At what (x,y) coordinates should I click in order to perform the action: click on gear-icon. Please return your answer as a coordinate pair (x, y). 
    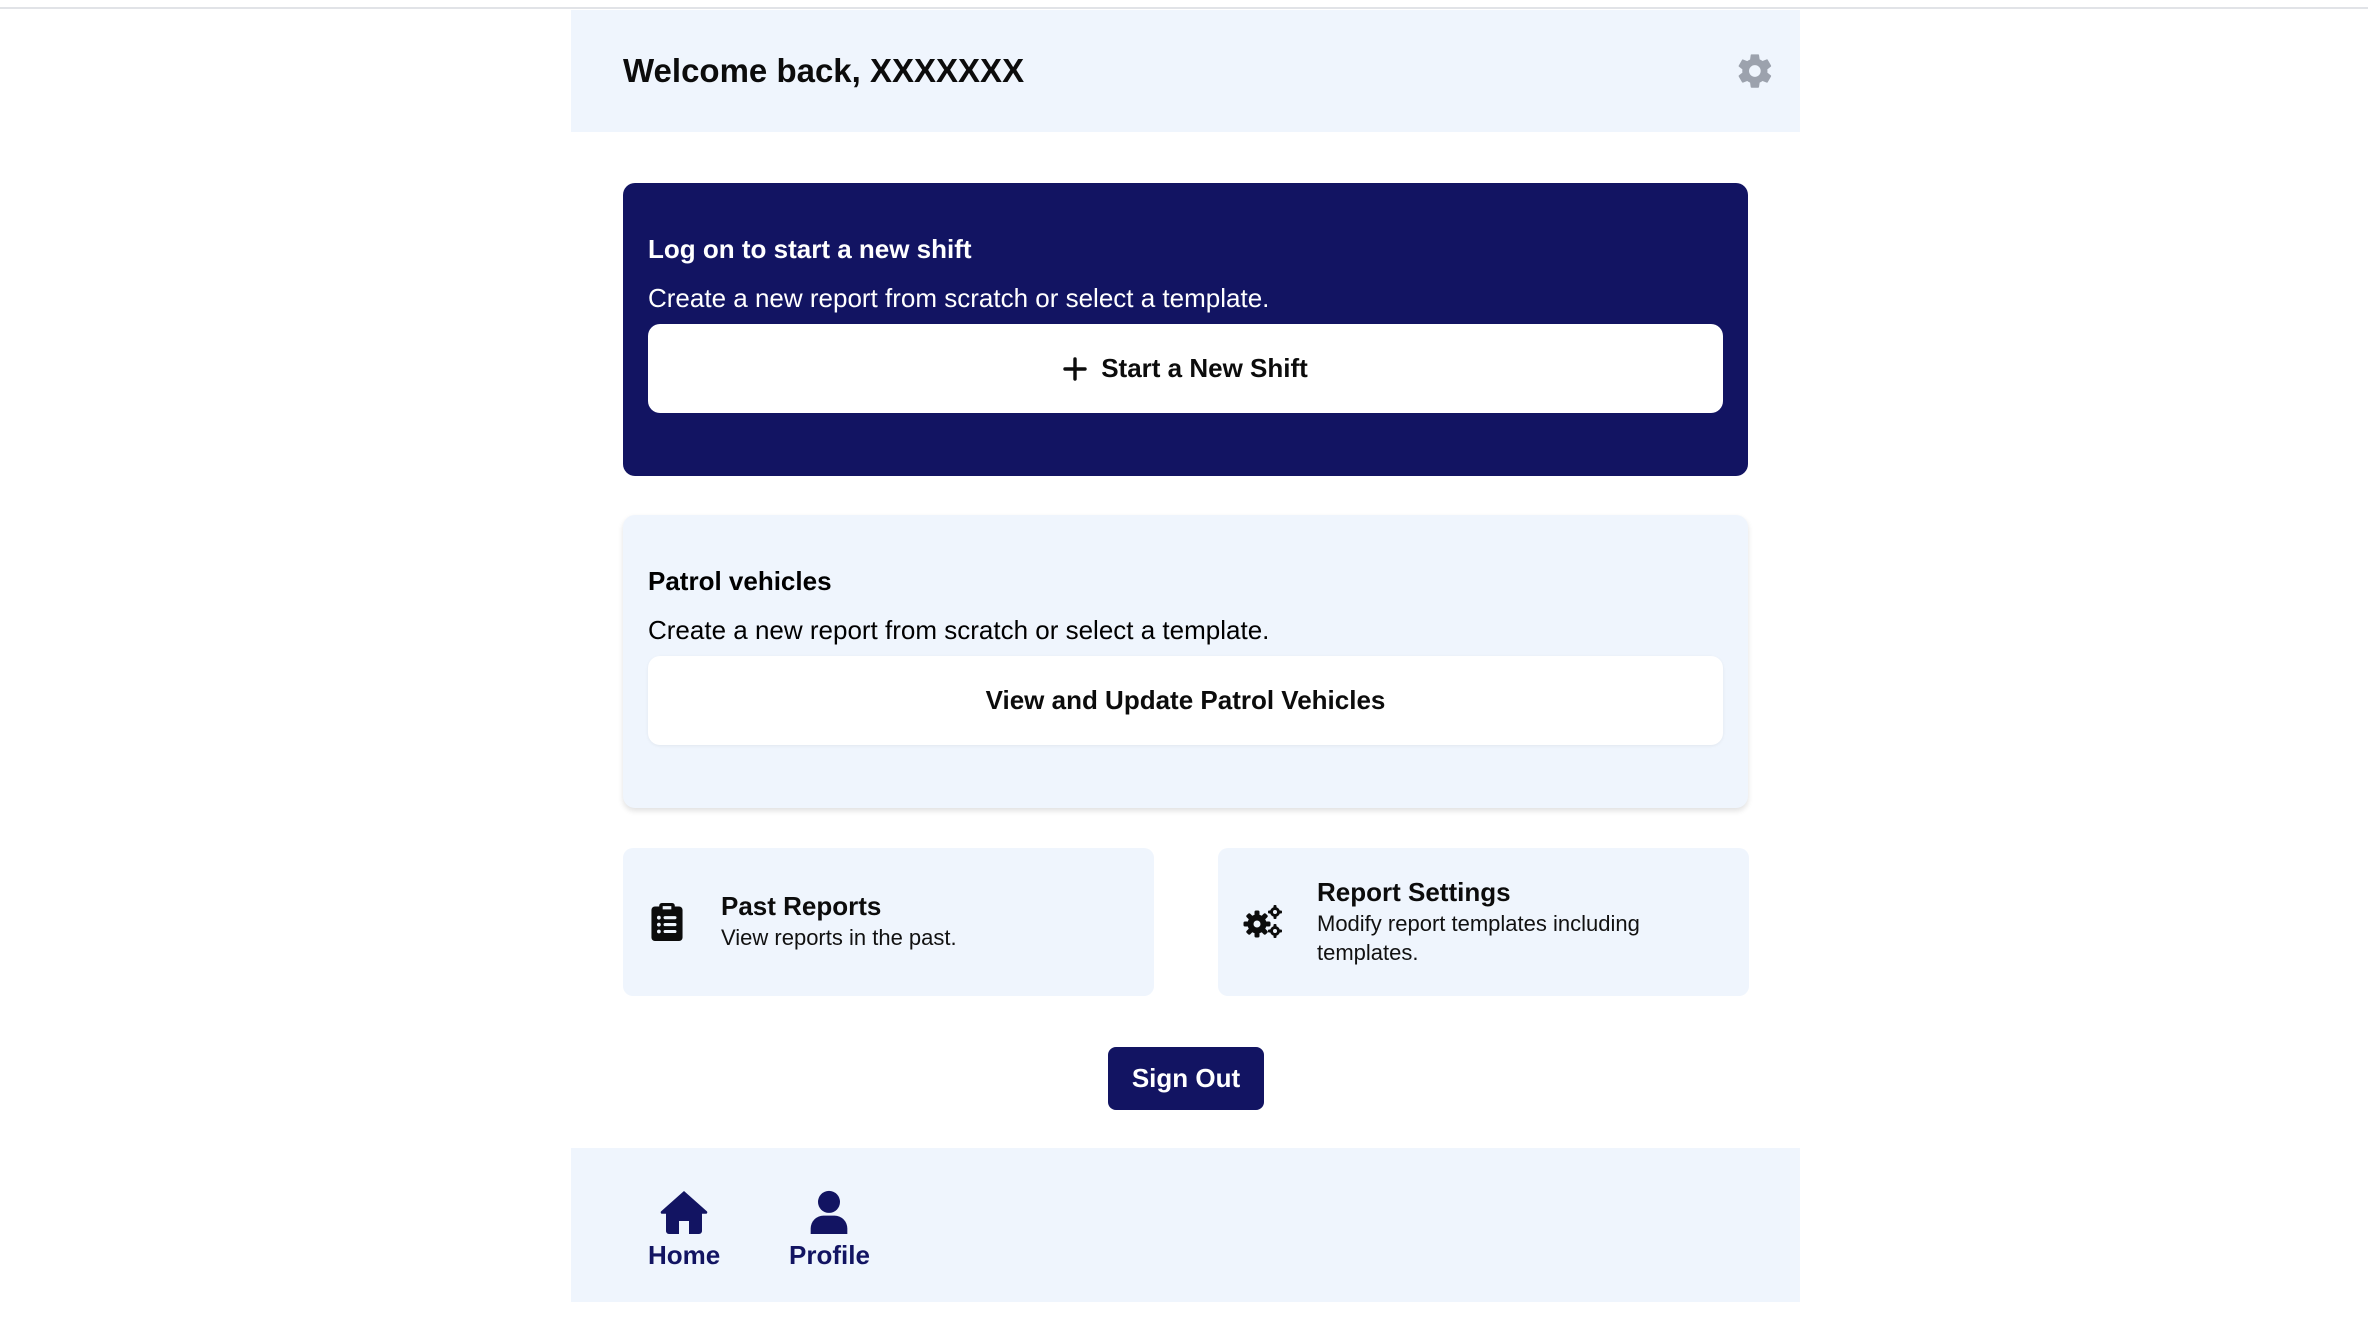
    Looking at the image, I should click on (1755, 71).